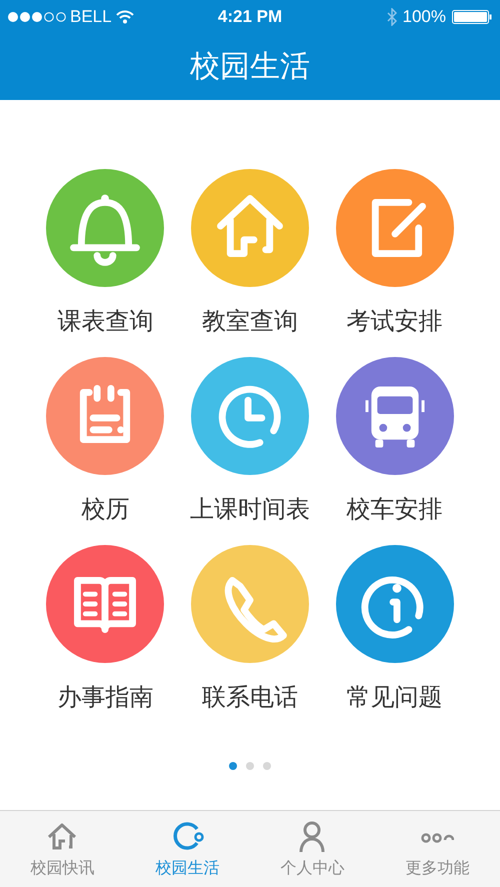 The height and width of the screenshot is (887, 500). What do you see at coordinates (395, 228) in the screenshot?
I see `edit-icon` at bounding box center [395, 228].